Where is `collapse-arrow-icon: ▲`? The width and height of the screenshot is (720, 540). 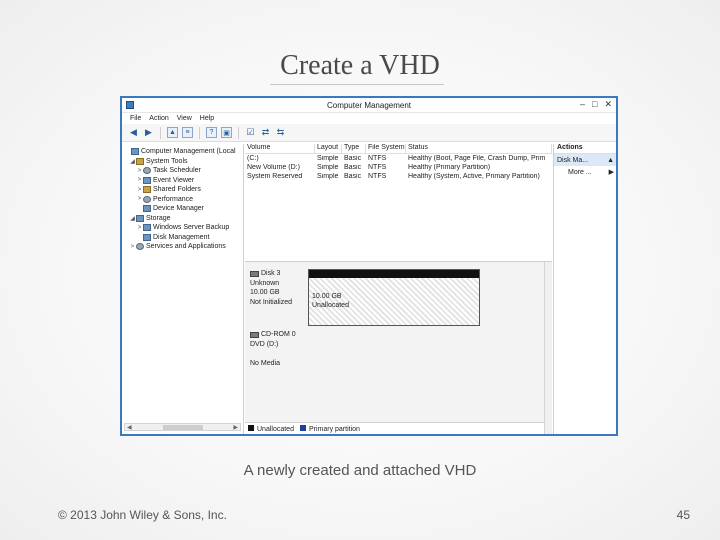
collapse-arrow-icon: ▲ is located at coordinates (610, 160).